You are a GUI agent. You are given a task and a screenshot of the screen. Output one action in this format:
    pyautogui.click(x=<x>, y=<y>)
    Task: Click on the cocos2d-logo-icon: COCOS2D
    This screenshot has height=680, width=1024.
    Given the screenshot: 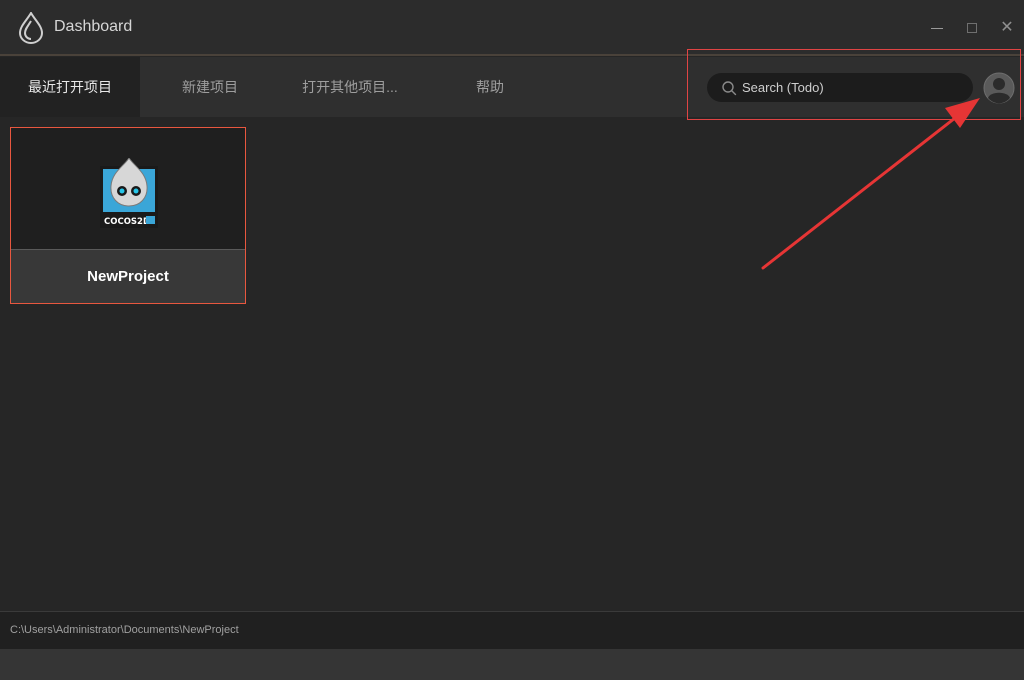 What is the action you would take?
    pyautogui.click(x=129, y=193)
    